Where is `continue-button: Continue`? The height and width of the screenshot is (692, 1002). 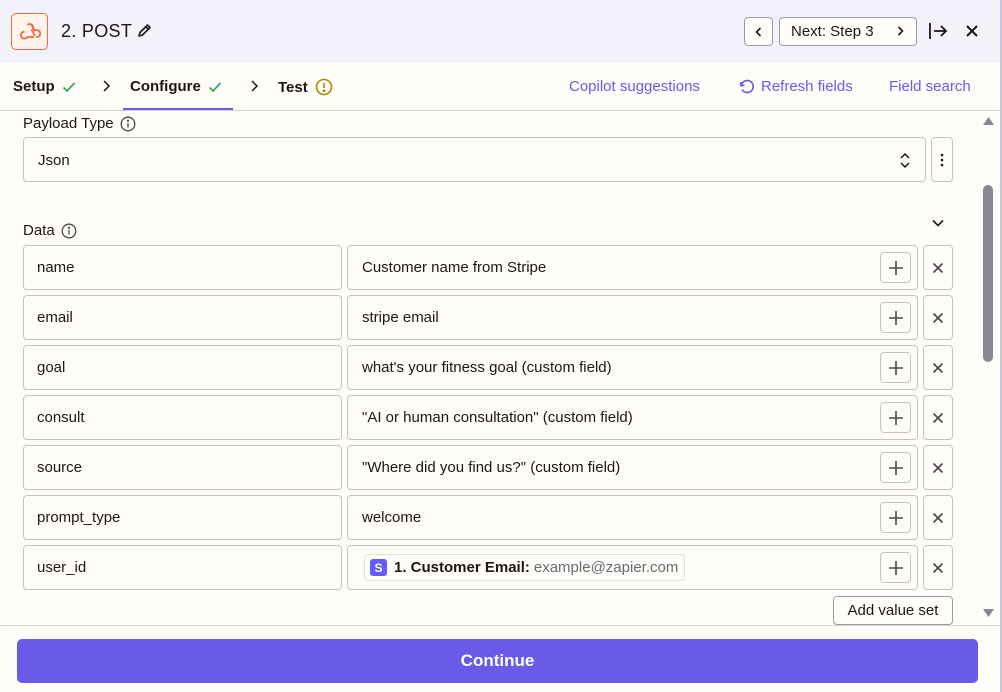
continue-button: Continue is located at coordinates (497, 661).